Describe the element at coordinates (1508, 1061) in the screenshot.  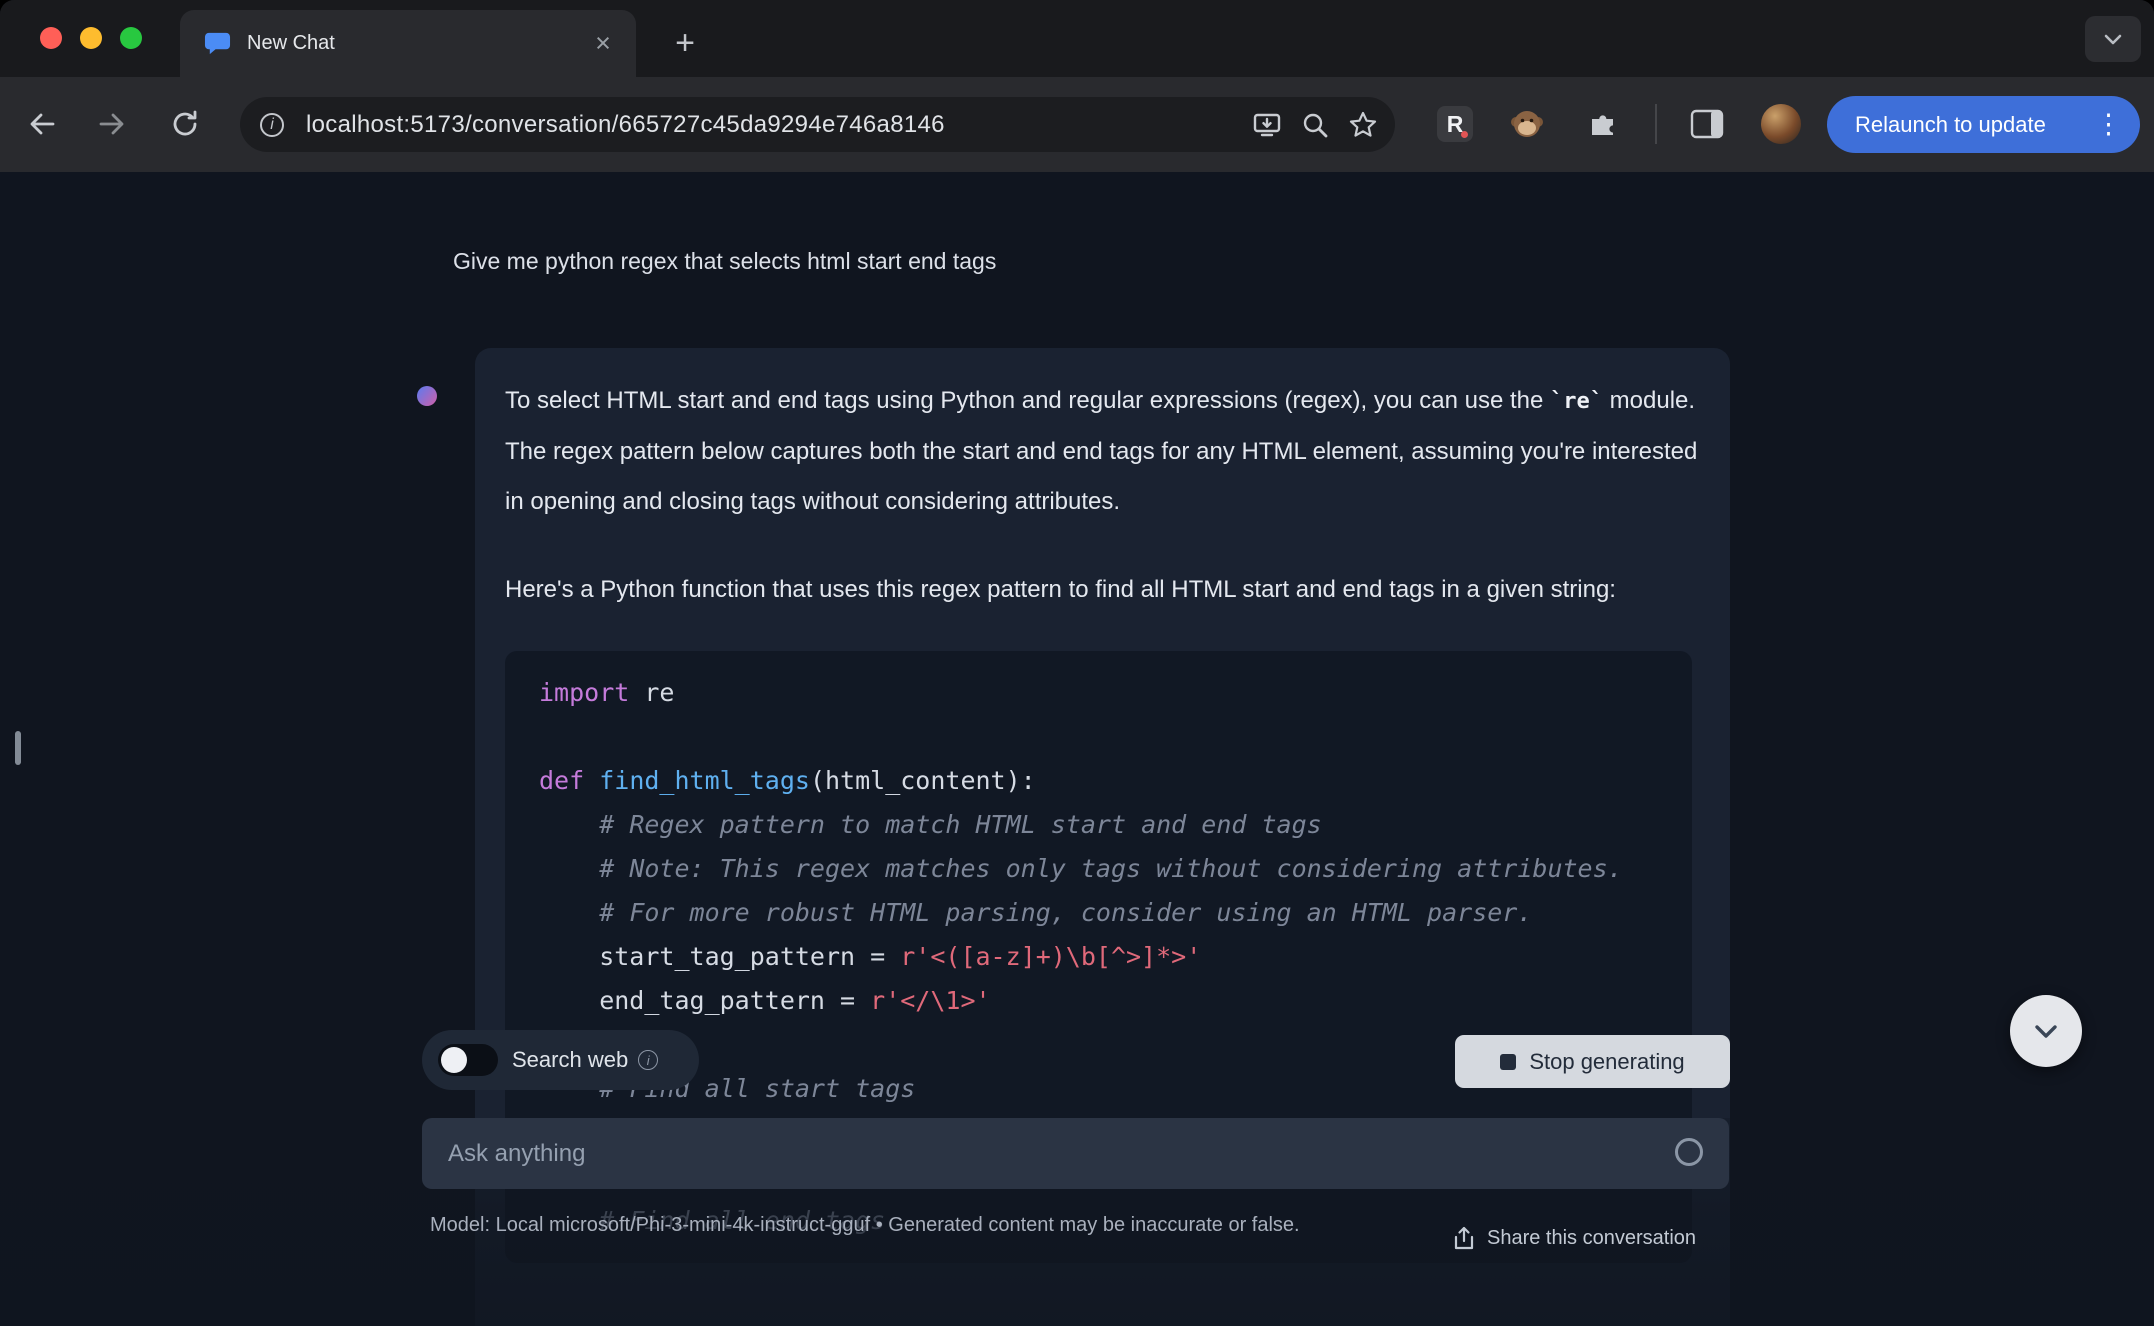
I see `stop-square-icon` at that location.